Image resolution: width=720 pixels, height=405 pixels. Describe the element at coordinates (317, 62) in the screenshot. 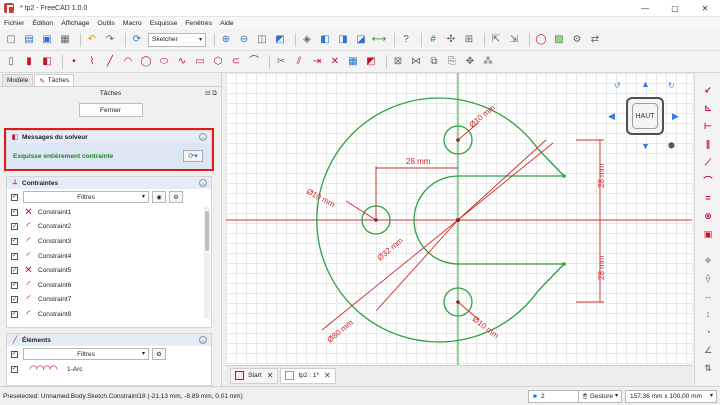

I see `extend-icon: ⇥` at that location.